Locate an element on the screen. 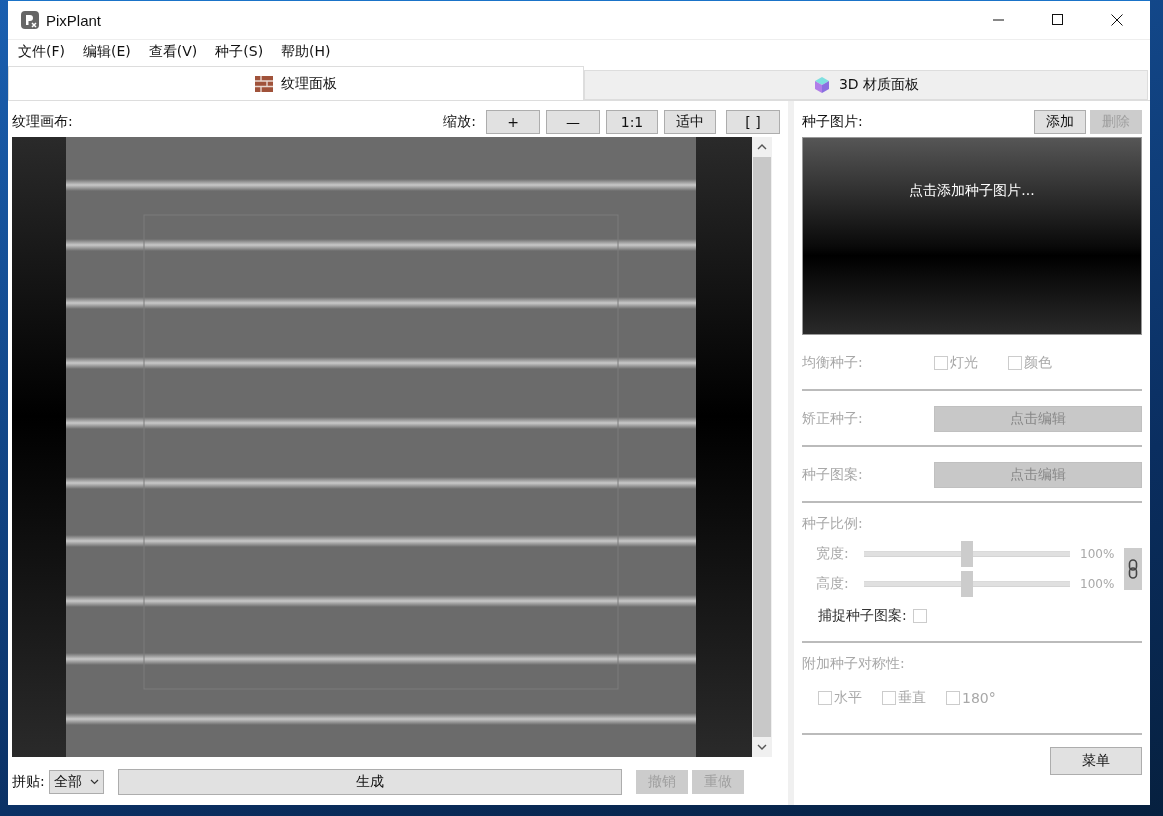  scrollbar is located at coordinates (762, 447).